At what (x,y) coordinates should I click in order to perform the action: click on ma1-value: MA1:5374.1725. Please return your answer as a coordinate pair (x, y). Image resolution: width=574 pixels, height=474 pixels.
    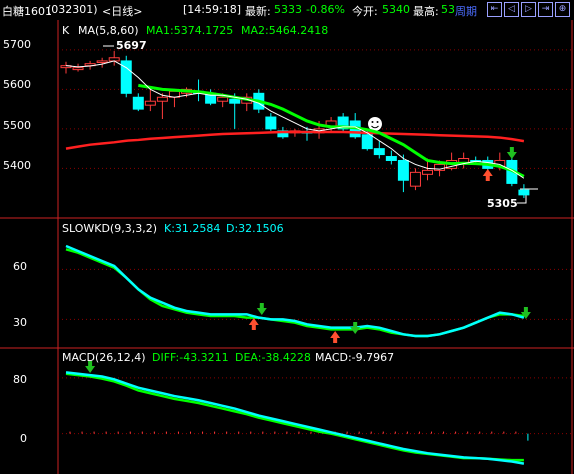
    Looking at the image, I should click on (189, 30).